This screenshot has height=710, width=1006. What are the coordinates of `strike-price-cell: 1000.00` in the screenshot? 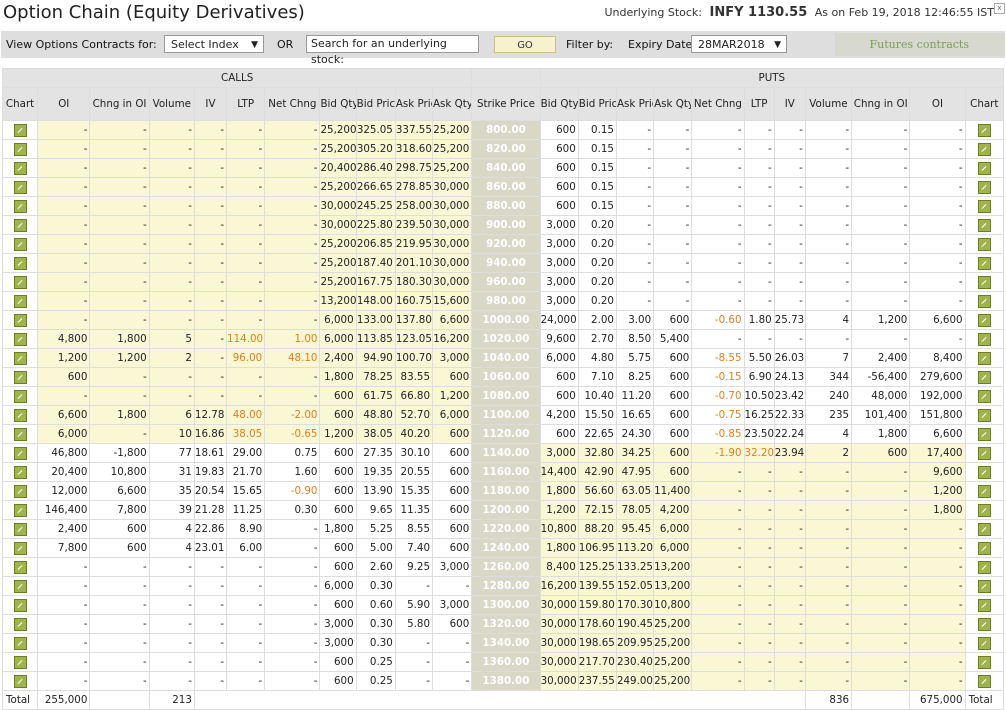 It's located at (506, 320).